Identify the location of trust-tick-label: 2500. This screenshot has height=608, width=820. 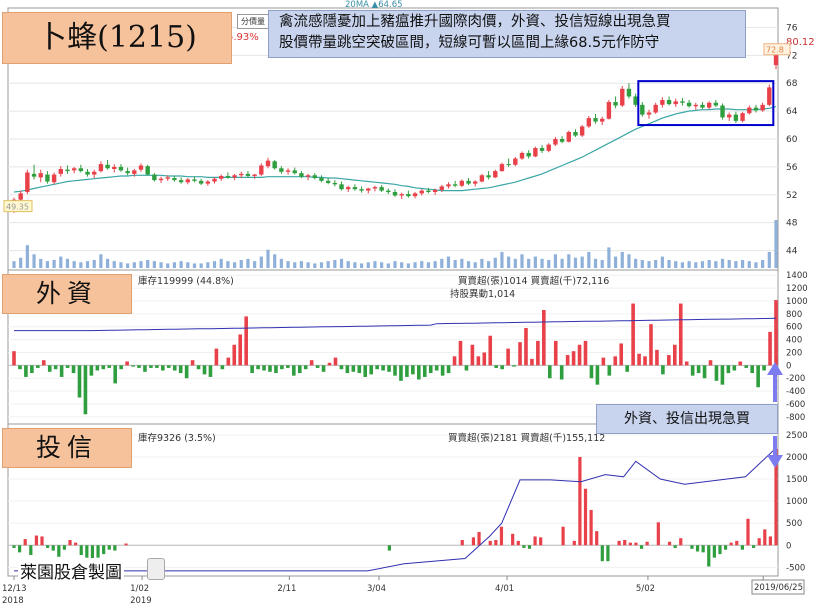
(797, 436).